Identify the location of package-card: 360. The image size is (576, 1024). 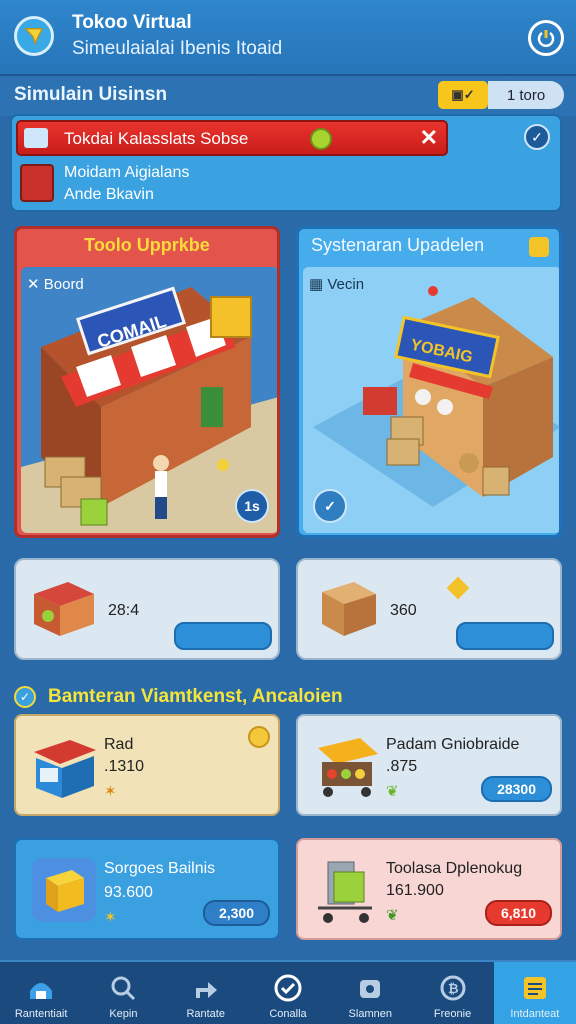
(429, 609).